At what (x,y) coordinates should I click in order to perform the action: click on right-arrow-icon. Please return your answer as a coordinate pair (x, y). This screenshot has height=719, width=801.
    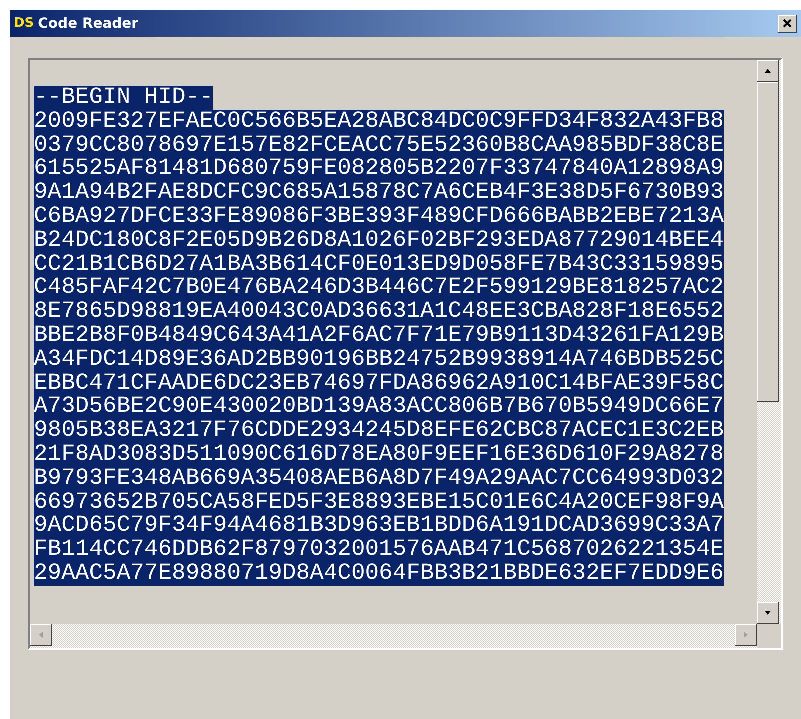
    Looking at the image, I should click on (746, 635).